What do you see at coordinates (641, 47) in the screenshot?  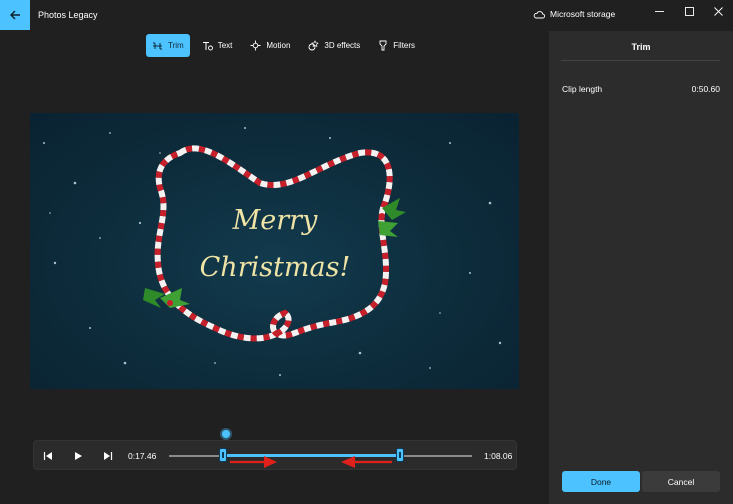 I see `panel-title: Trim` at bounding box center [641, 47].